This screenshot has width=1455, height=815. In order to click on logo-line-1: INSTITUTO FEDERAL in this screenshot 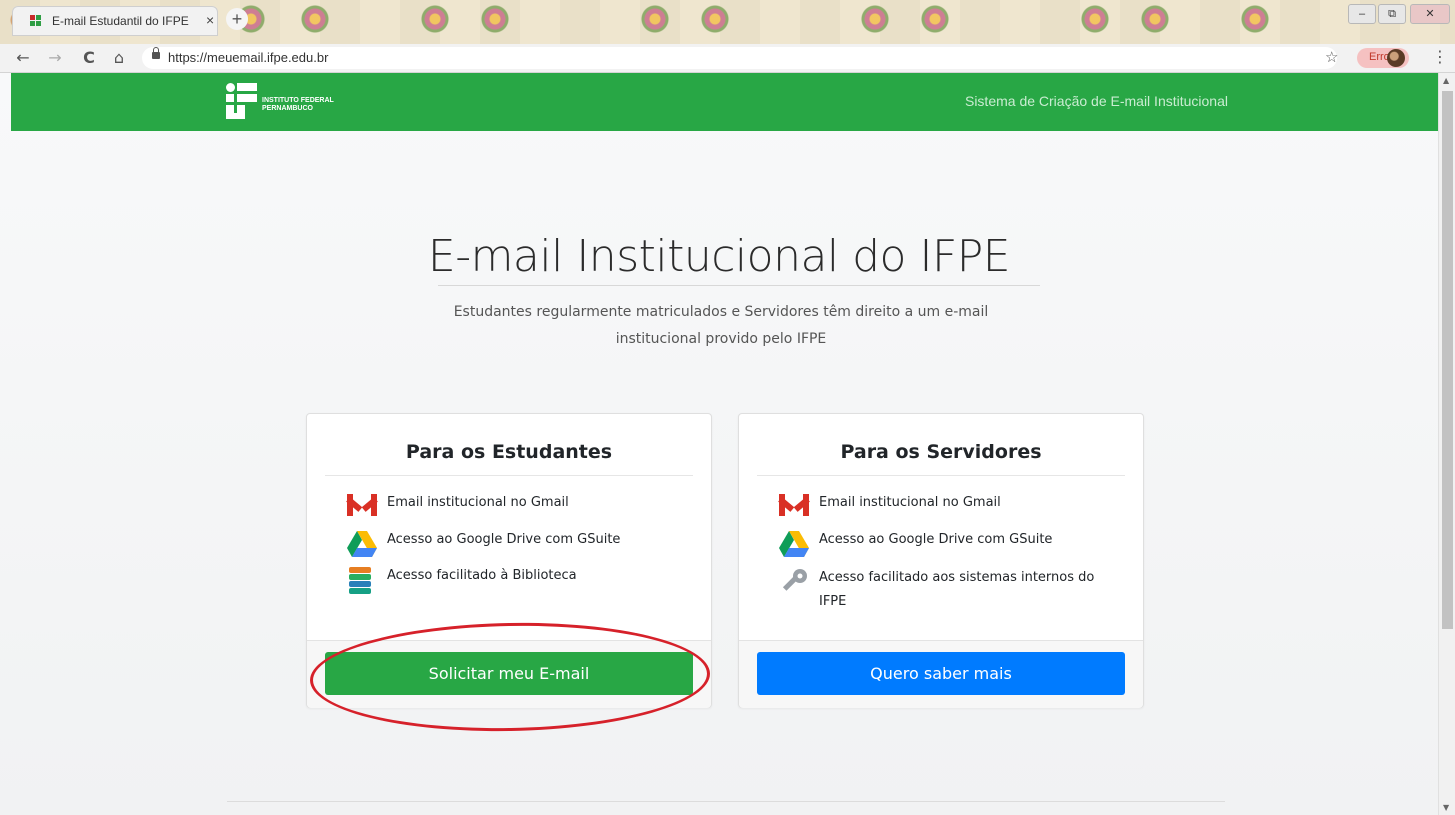, I will do `click(298, 100)`.